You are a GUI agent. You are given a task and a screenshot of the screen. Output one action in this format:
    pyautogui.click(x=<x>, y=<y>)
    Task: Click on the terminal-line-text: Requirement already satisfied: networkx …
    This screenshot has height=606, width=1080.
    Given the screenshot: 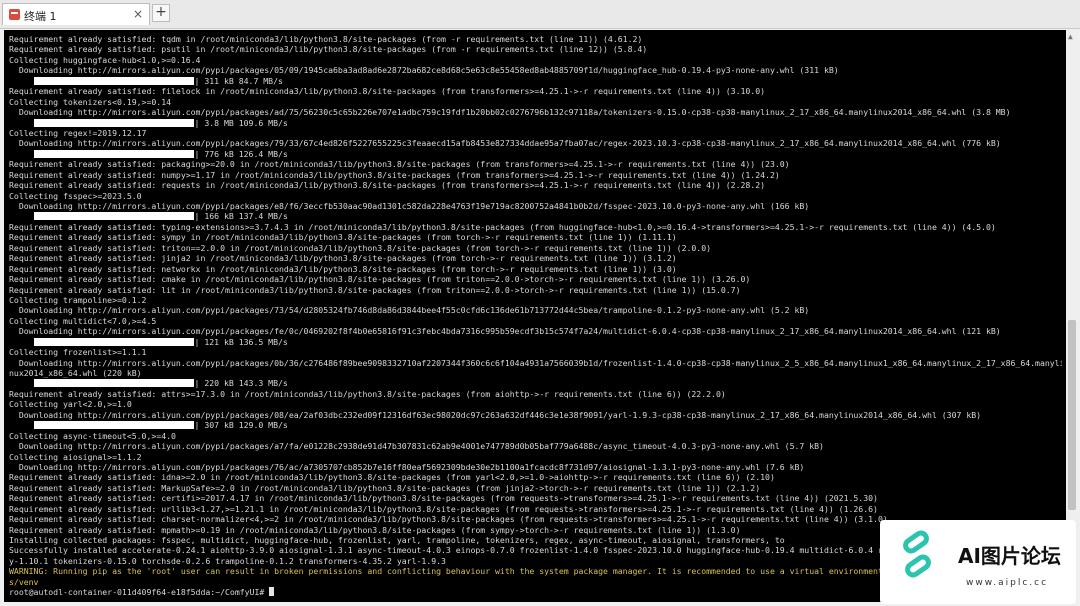 What is the action you would take?
    pyautogui.click(x=343, y=268)
    